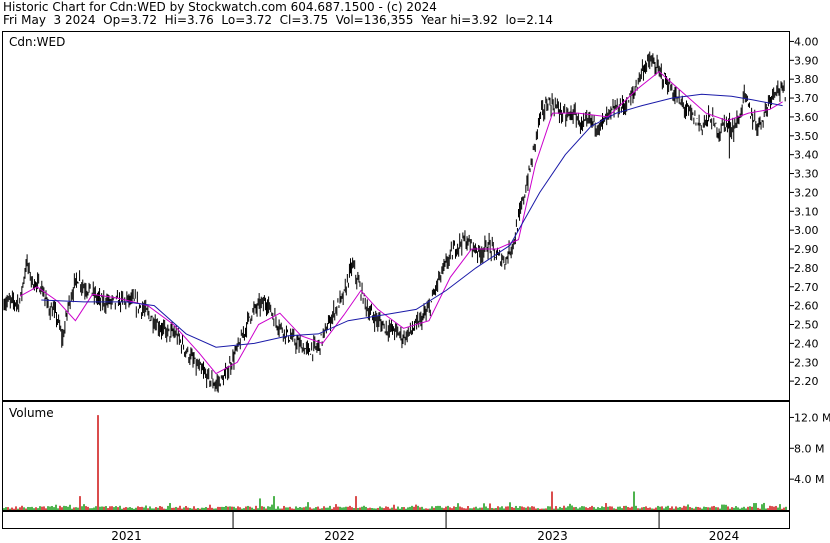 The height and width of the screenshot is (543, 830). Describe the element at coordinates (37, 42) in the screenshot. I see `symbol-label: Cdn:WED` at that location.